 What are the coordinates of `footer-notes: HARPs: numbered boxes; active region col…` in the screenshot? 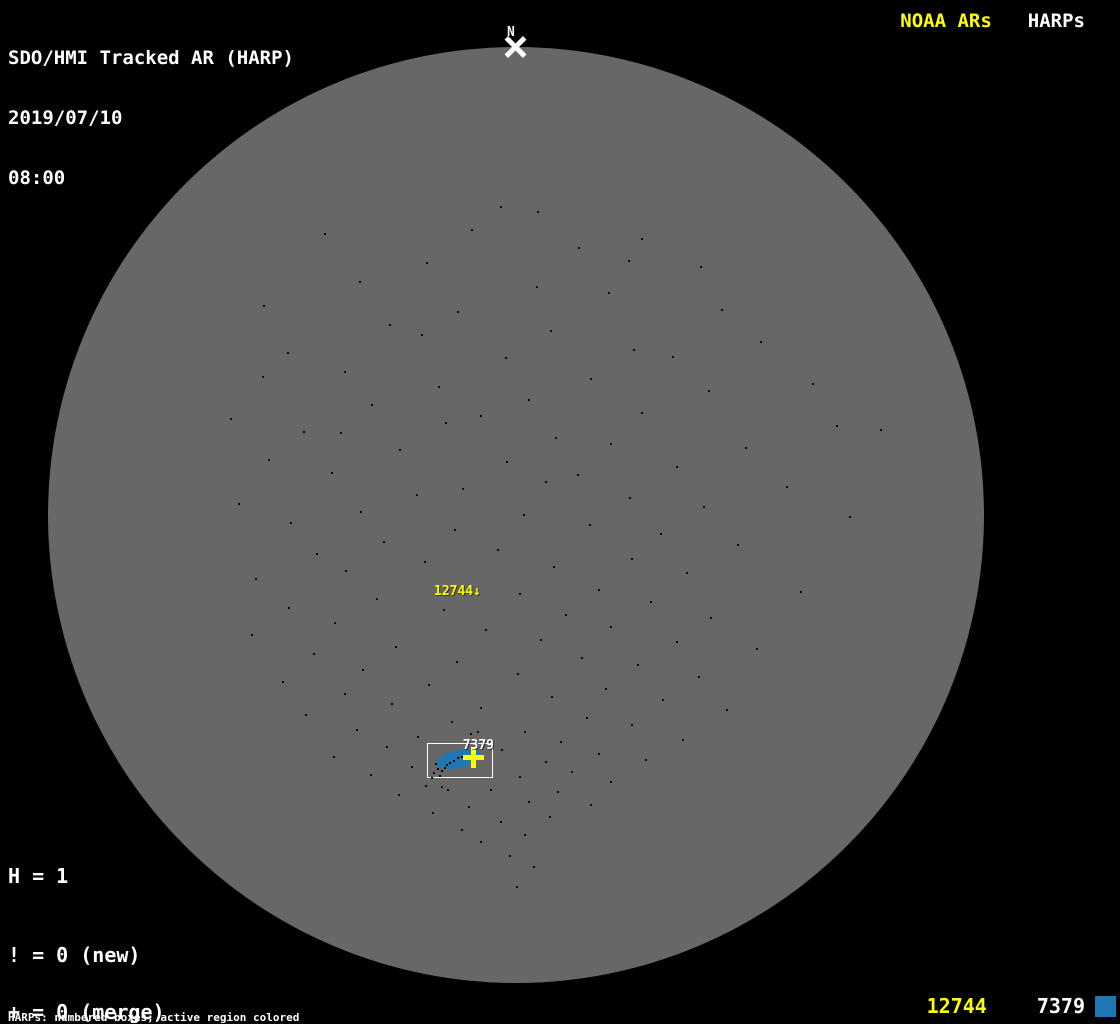 It's located at (200, 1007).